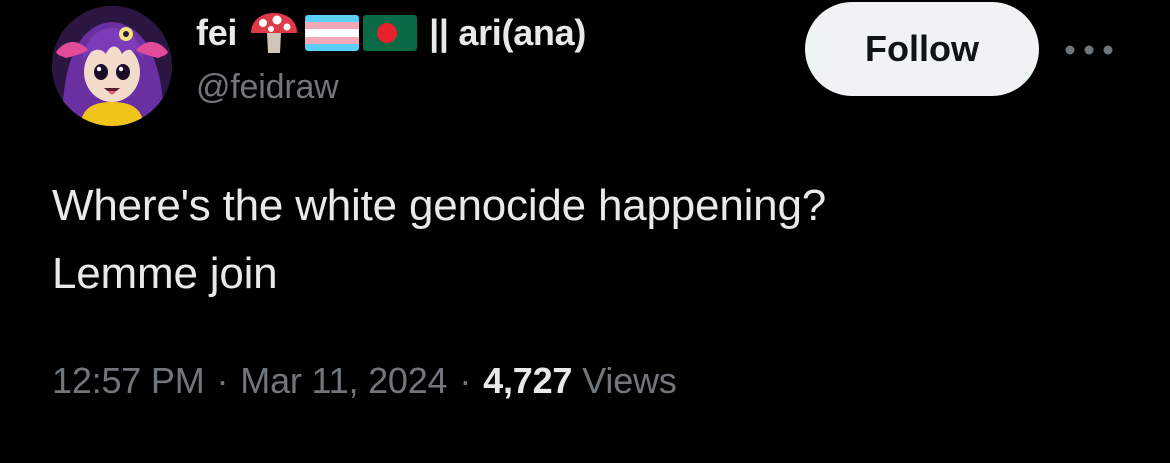 The width and height of the screenshot is (1170, 463). Describe the element at coordinates (343, 381) in the screenshot. I see `tweet-date: Mar 11, 2024` at that location.